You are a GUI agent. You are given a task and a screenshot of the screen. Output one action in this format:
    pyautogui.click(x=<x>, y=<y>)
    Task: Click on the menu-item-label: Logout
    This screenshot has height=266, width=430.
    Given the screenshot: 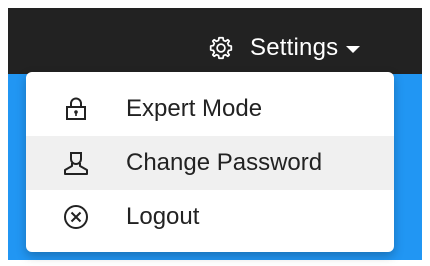 What is the action you would take?
    pyautogui.click(x=163, y=216)
    